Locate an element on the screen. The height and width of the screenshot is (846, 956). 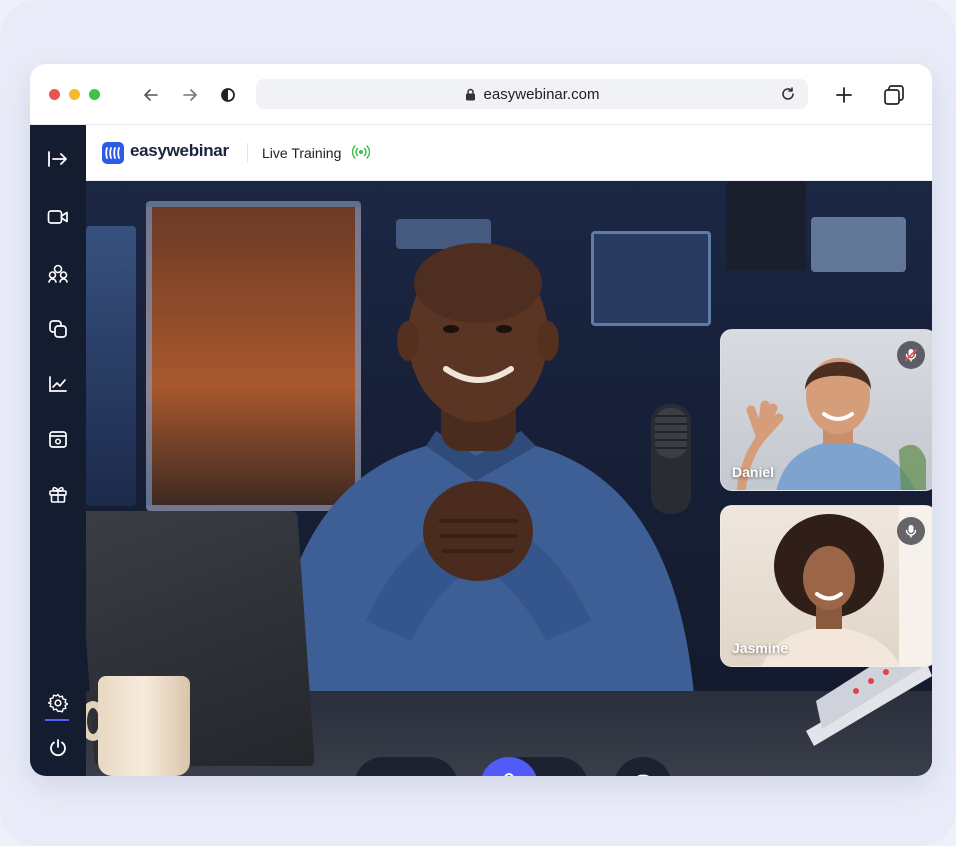
session-title: Live Training is located at coordinates (302, 153).